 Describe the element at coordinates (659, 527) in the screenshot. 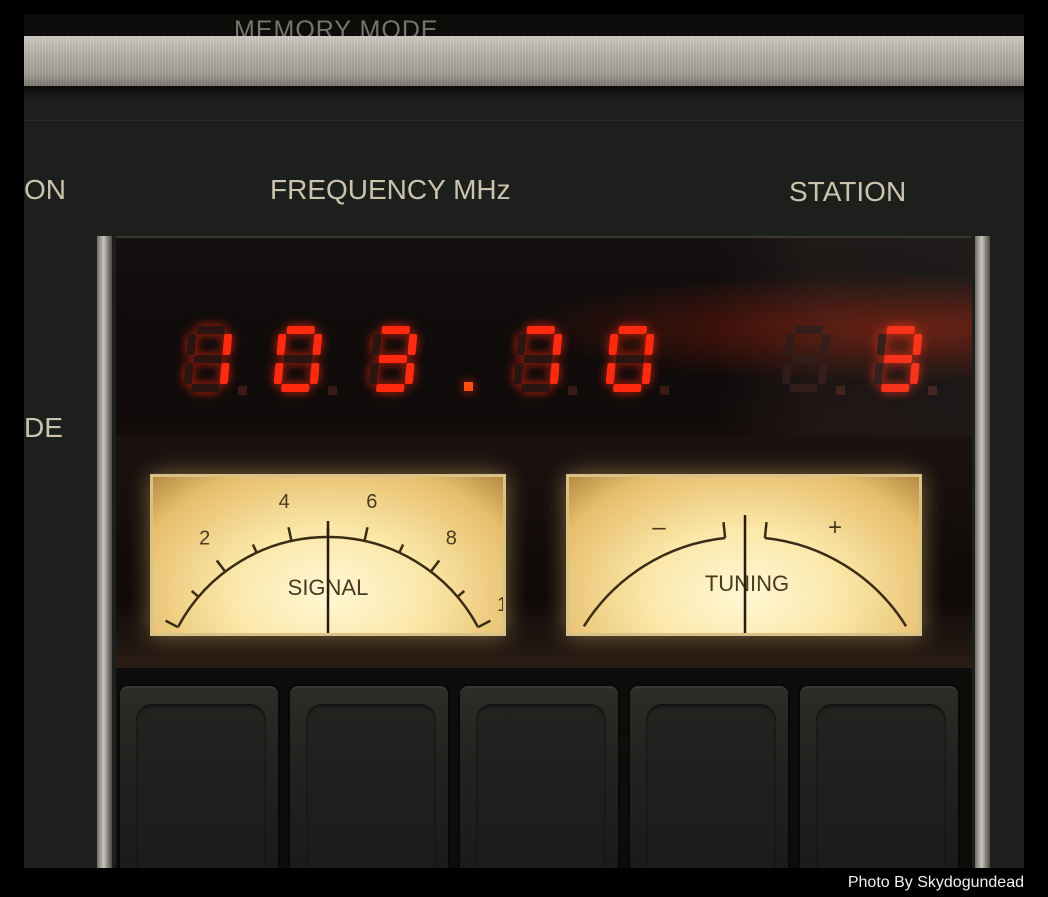

I see `tuning-minus-label: –` at that location.